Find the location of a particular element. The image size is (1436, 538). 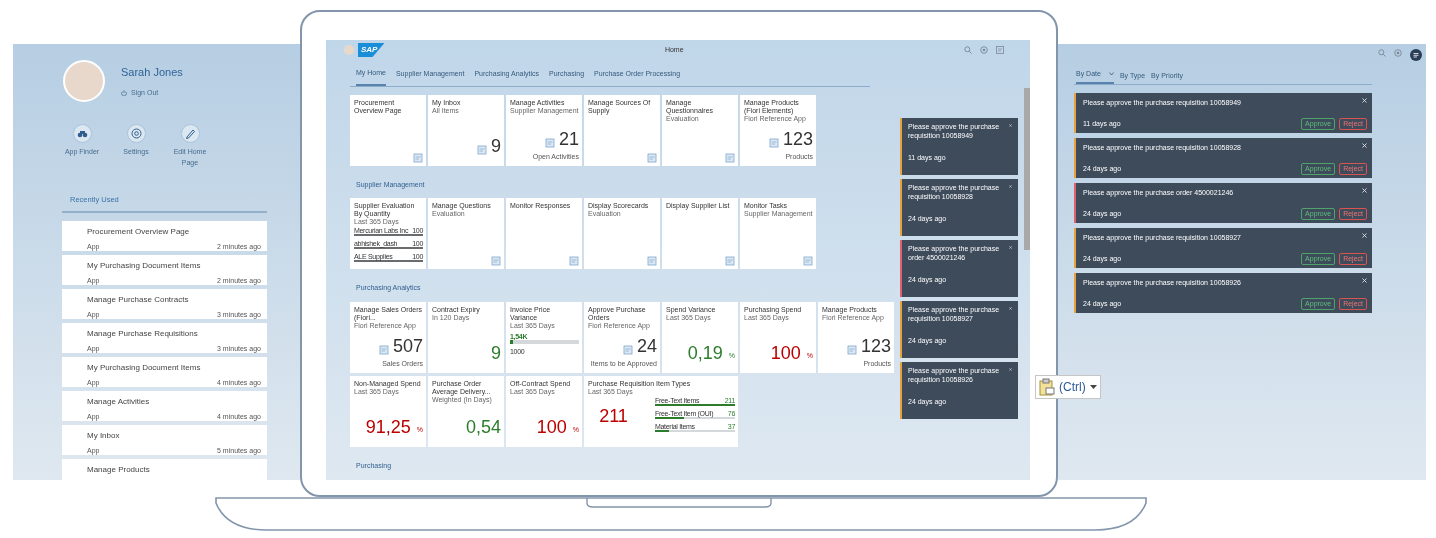

paste-options-button: (Ctrl) is located at coordinates (1068, 387).